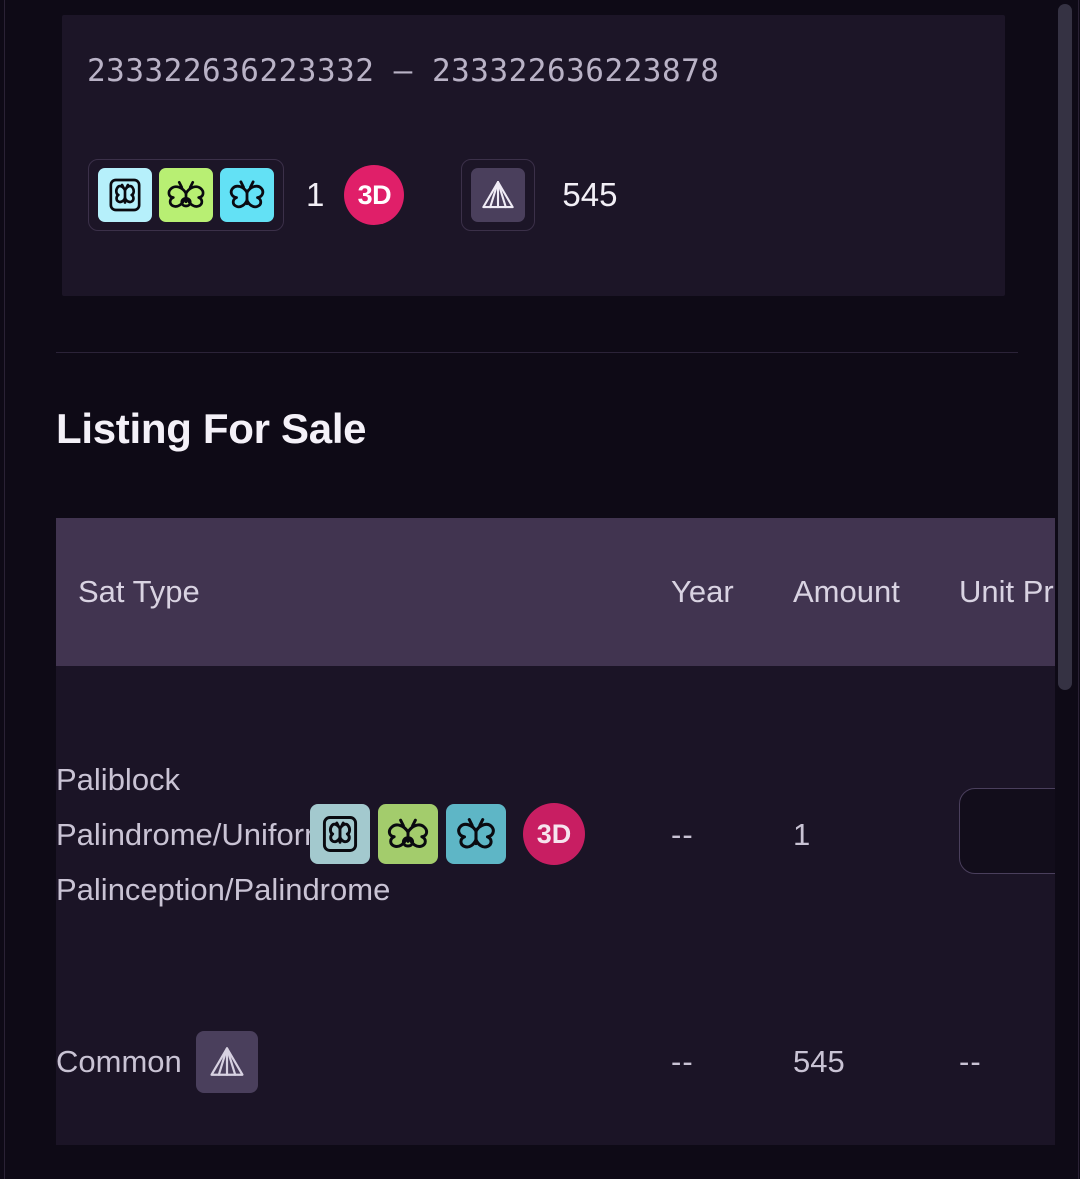 The height and width of the screenshot is (1179, 1080). I want to click on row-attribute-icons: 3D, so click(447, 834).